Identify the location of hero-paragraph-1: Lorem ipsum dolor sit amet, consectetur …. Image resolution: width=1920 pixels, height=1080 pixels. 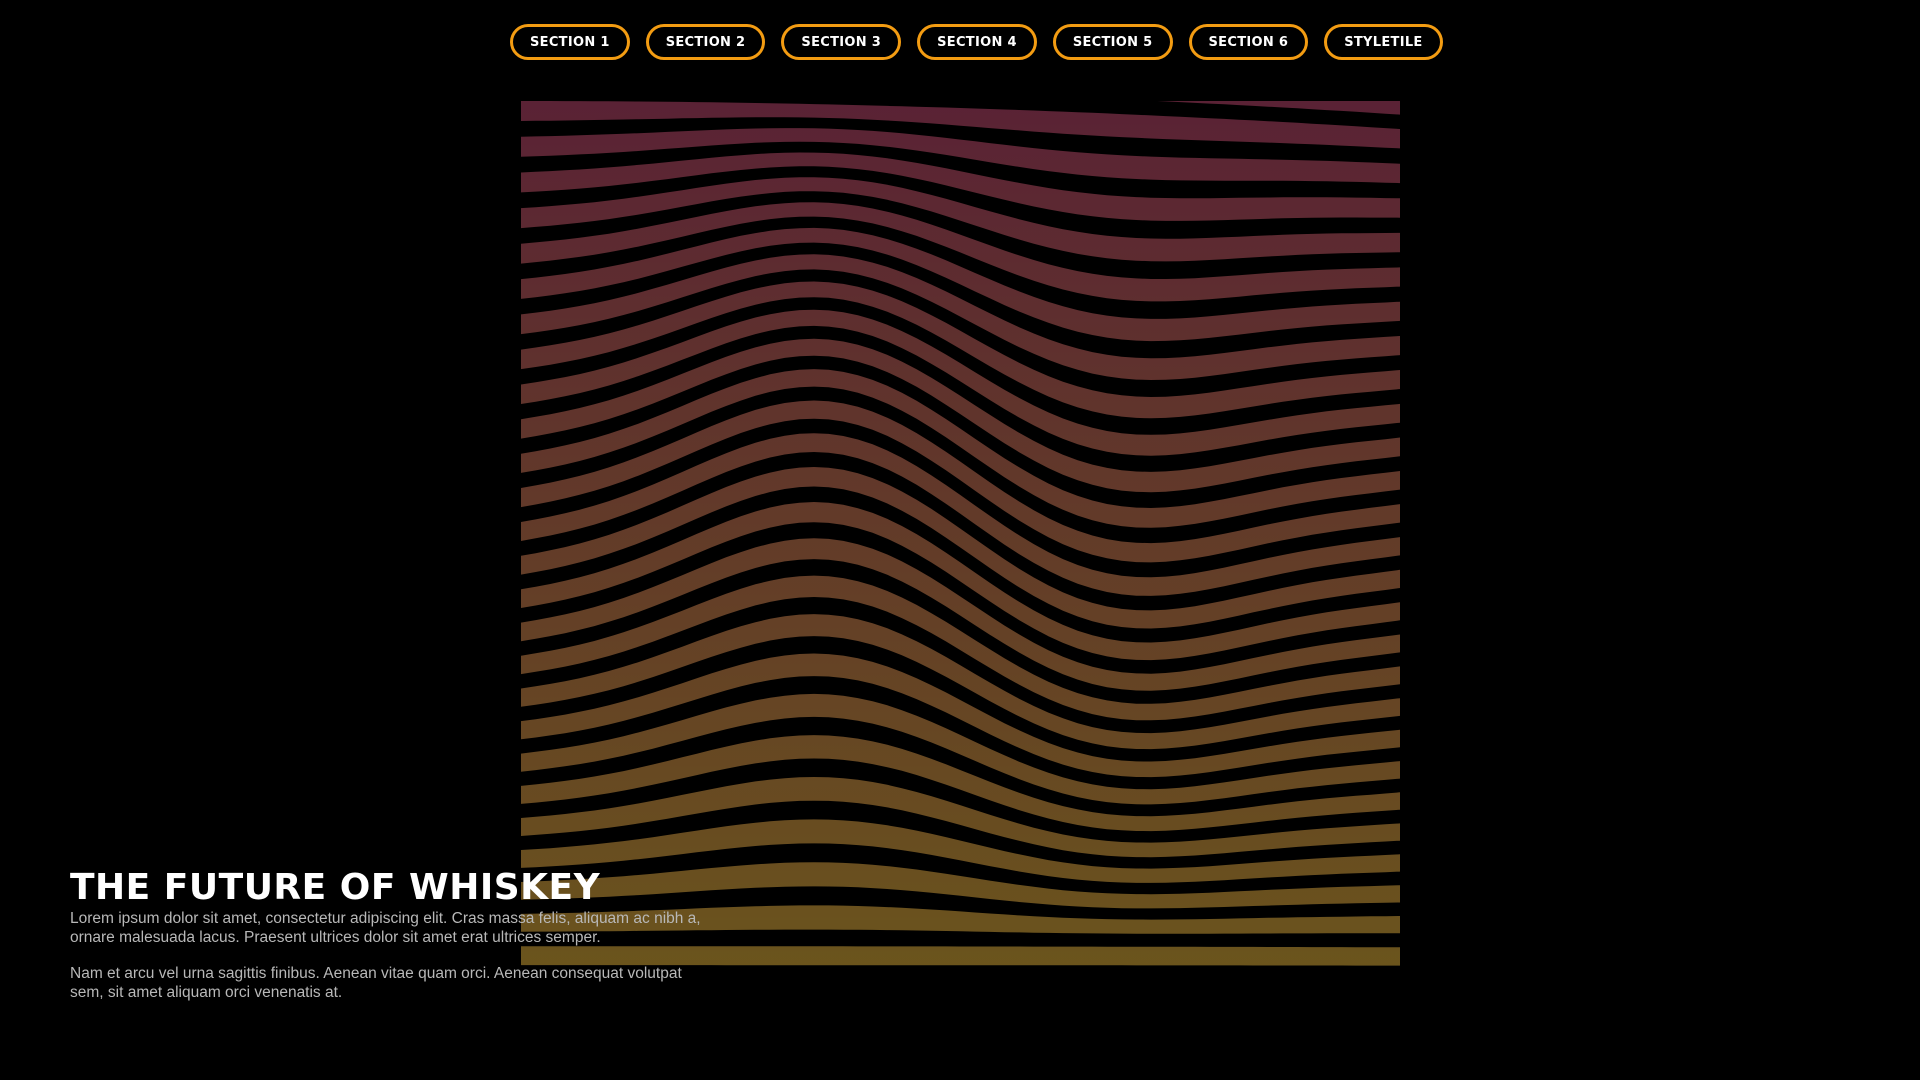
(385, 928).